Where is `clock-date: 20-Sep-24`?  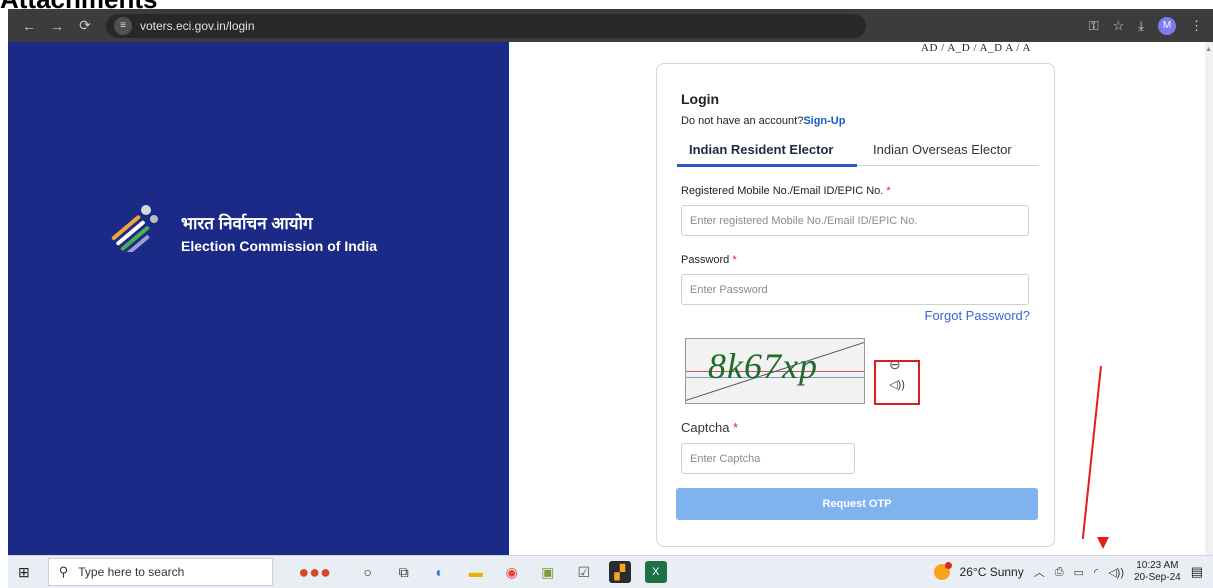 clock-date: 20-Sep-24 is located at coordinates (1157, 577).